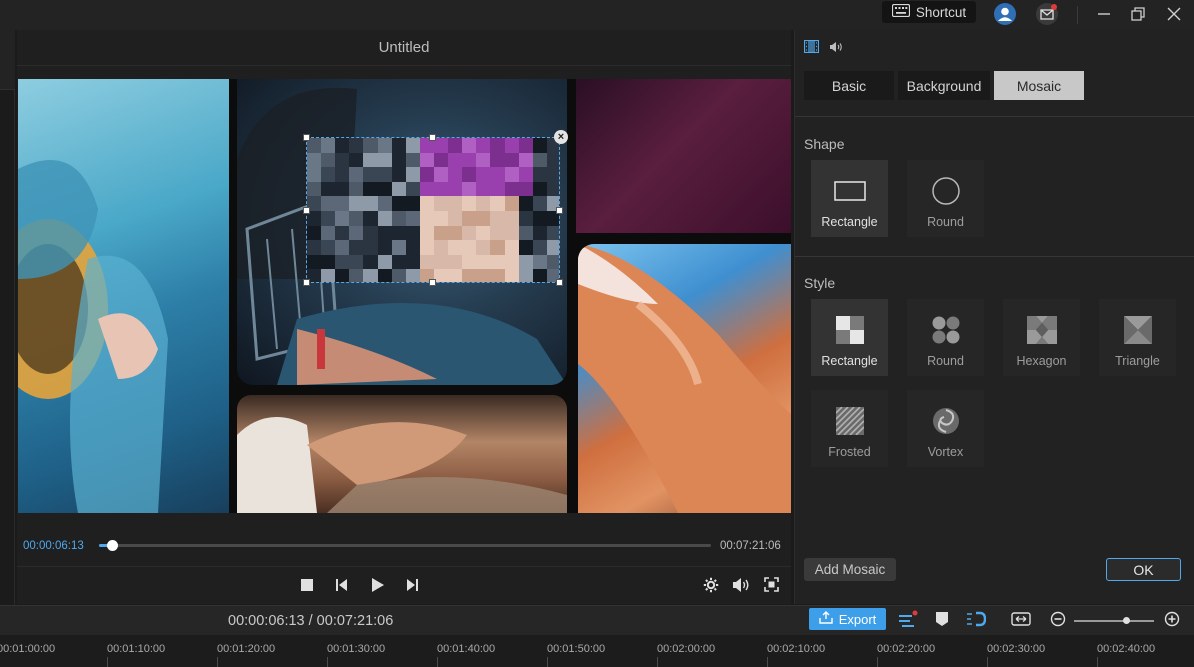 This screenshot has height=667, width=1194. I want to click on circle-outline-icon, so click(946, 191).